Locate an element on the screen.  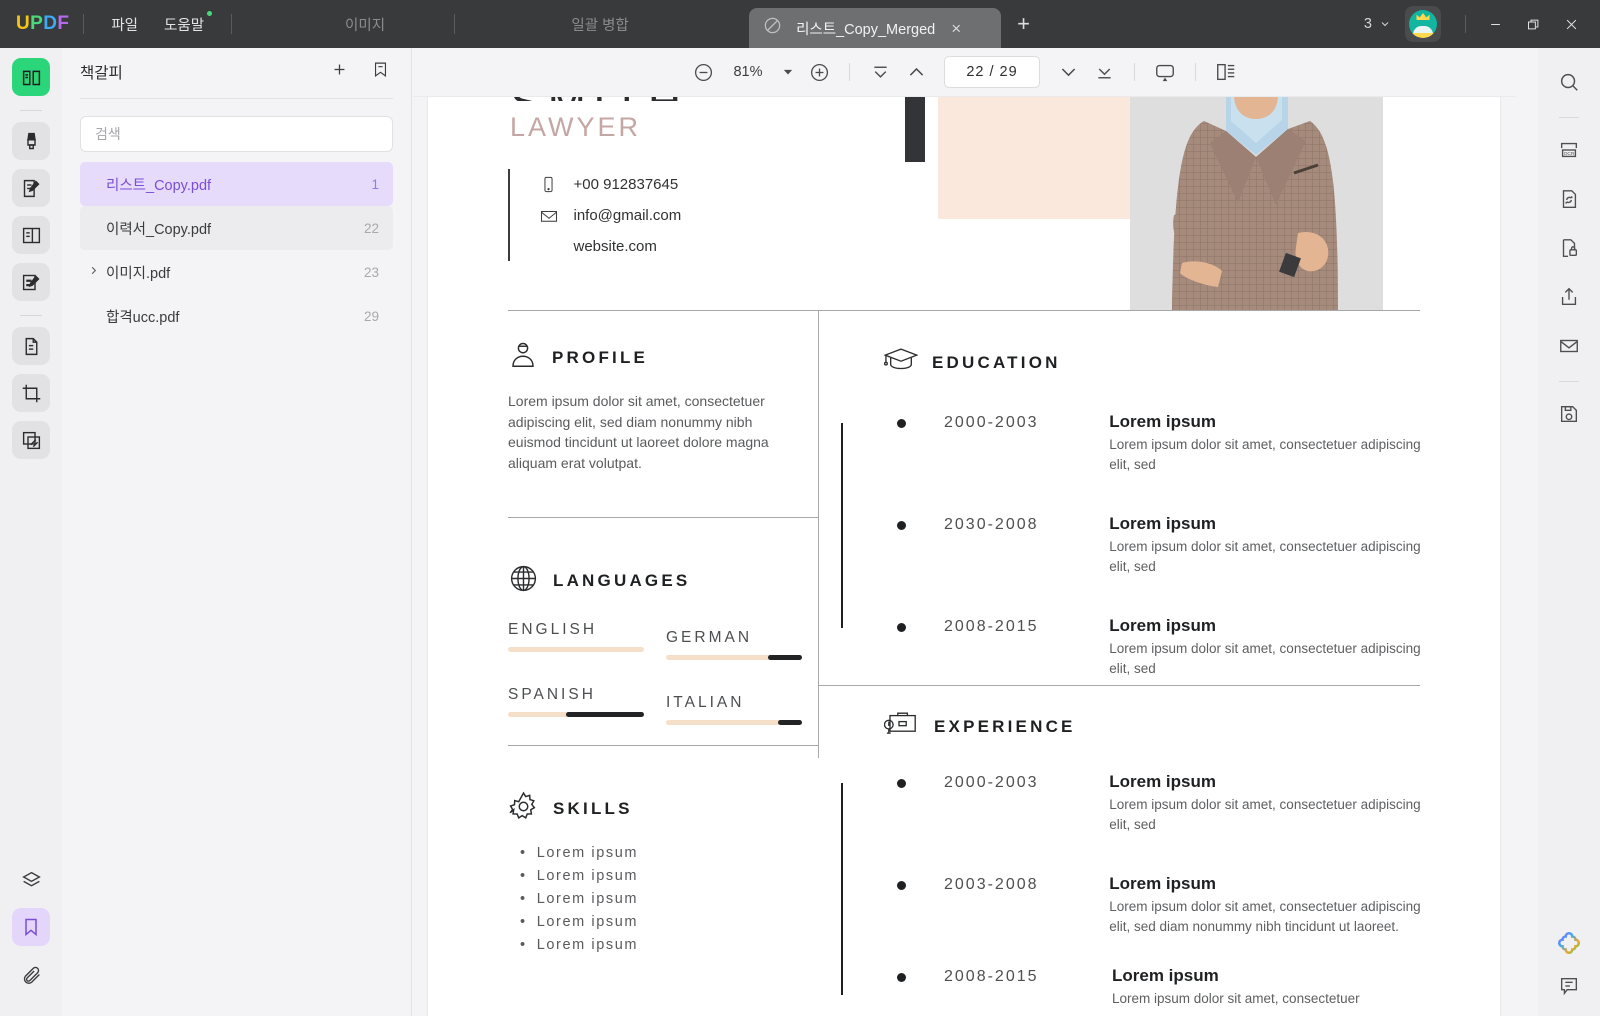
zoom-out-button is located at coordinates (703, 72).